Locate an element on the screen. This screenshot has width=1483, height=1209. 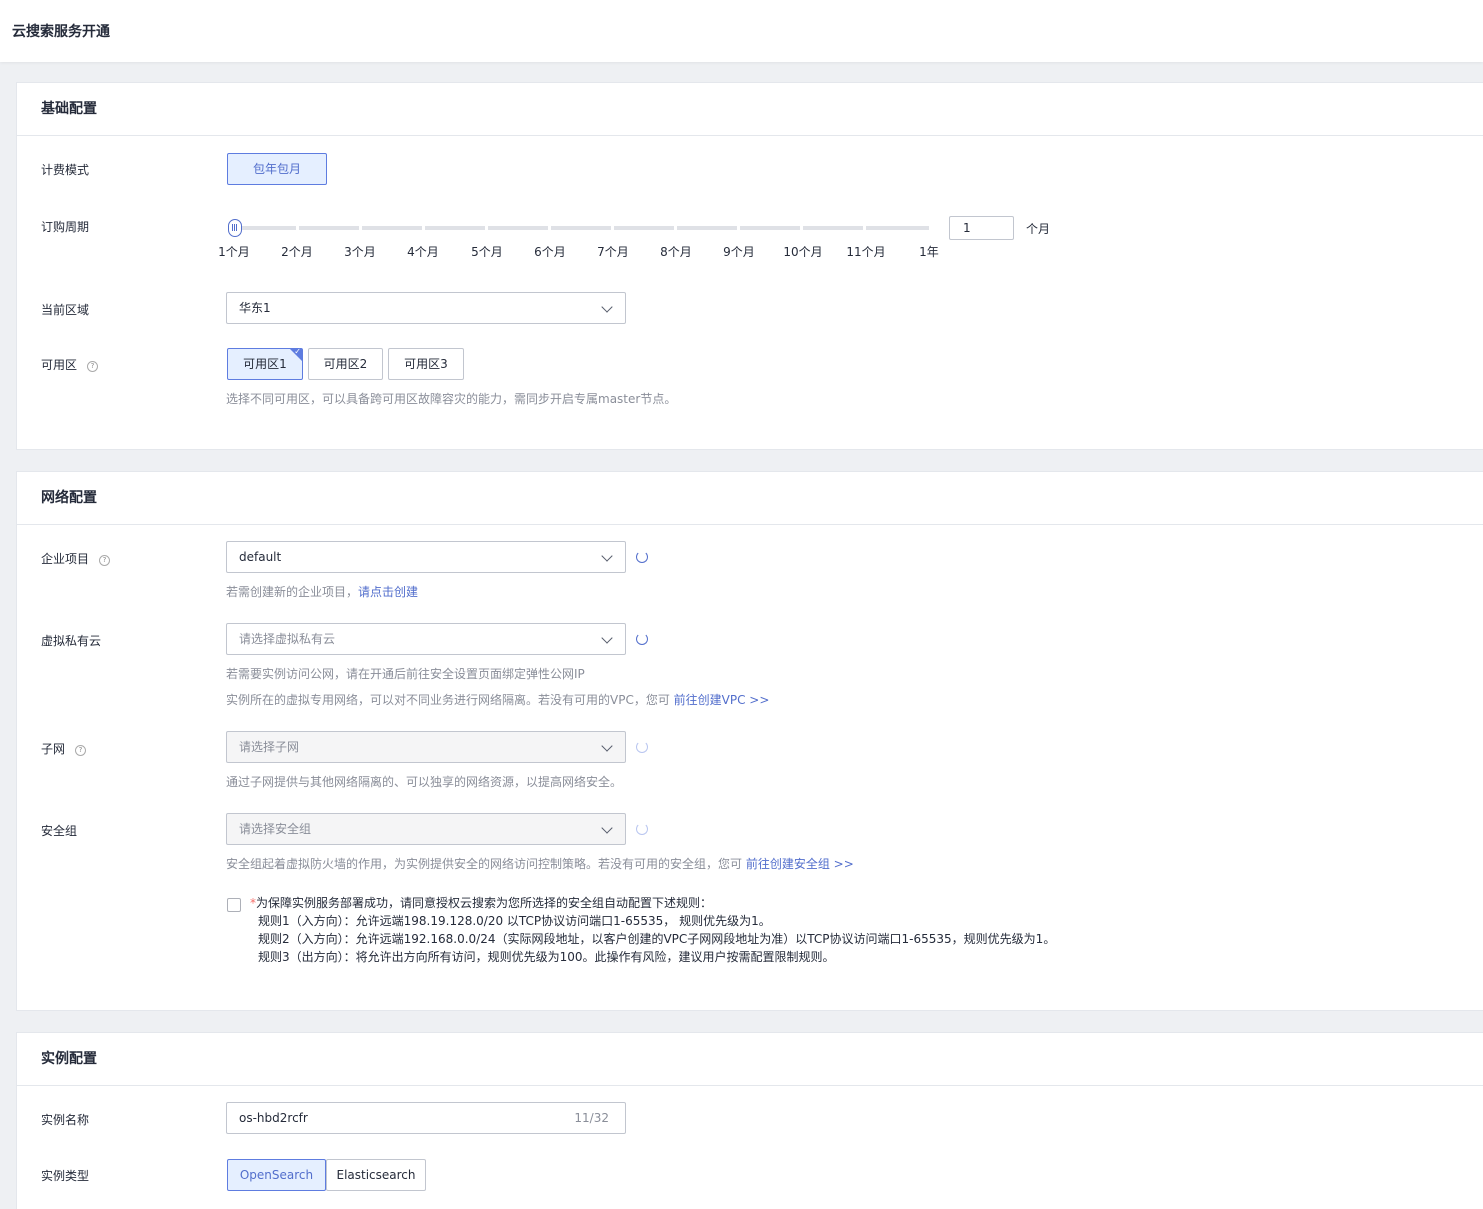
az-option-3-button: 可用区3 is located at coordinates (426, 364).